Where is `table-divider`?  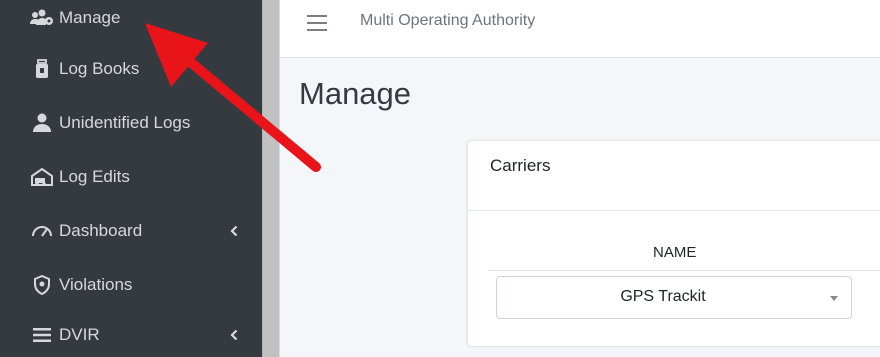
table-divider is located at coordinates (684, 270).